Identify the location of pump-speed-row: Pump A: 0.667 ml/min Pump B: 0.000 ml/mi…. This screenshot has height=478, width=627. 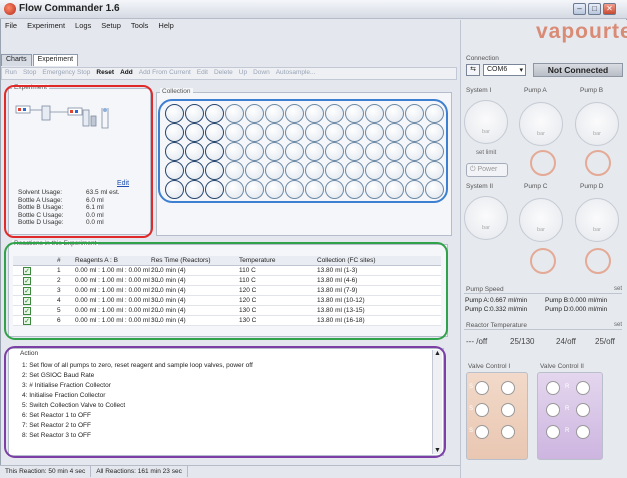
(545, 301).